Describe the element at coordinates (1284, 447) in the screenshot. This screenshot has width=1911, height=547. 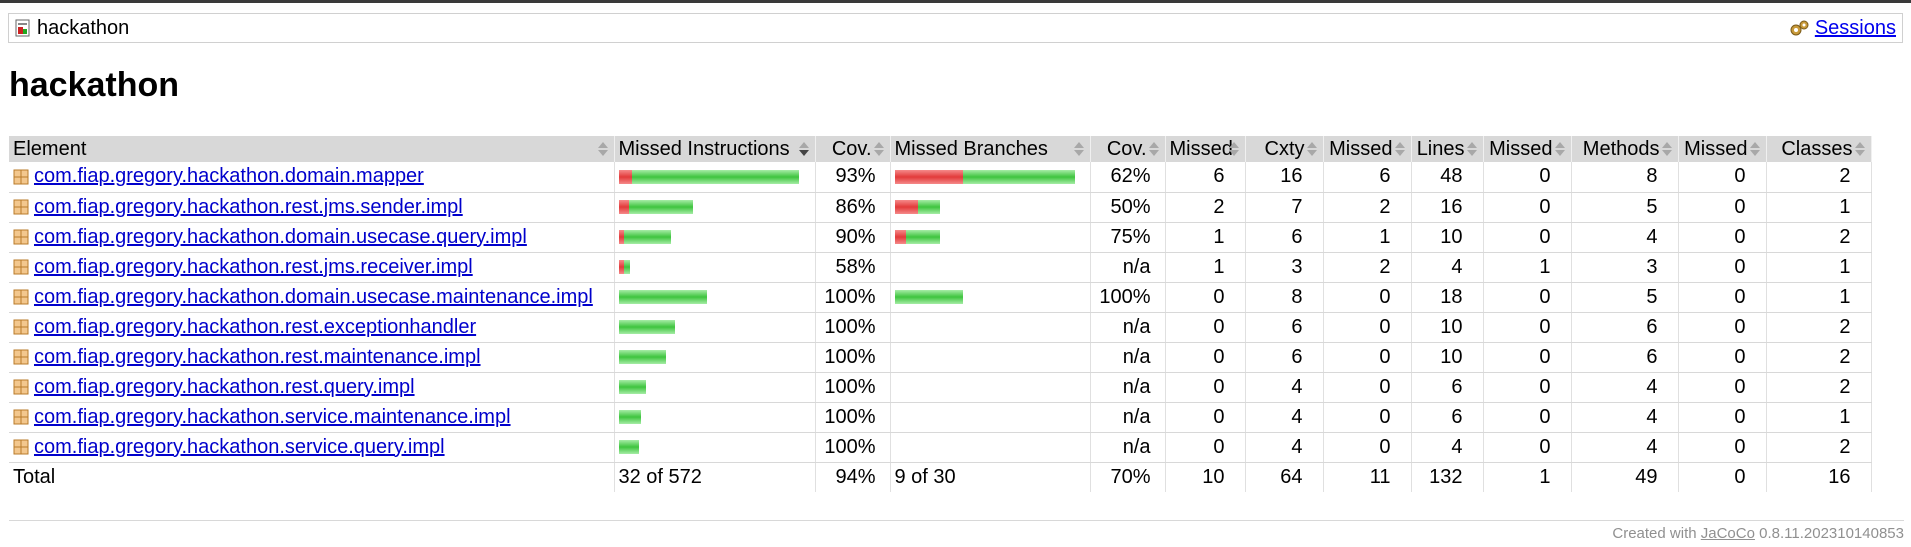
I see `cxty: 4` at that location.